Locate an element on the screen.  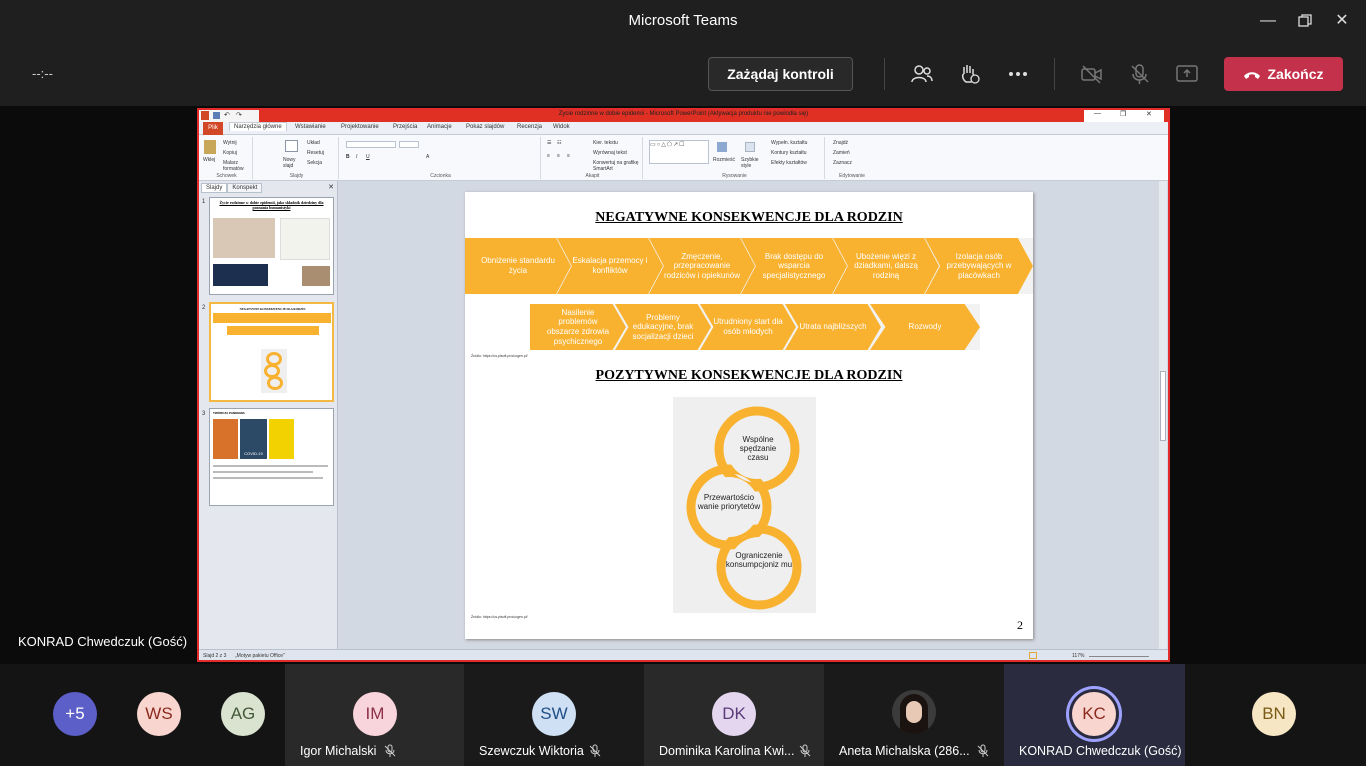
ppt-restore-icon: ❐ is located at coordinates (1123, 114).